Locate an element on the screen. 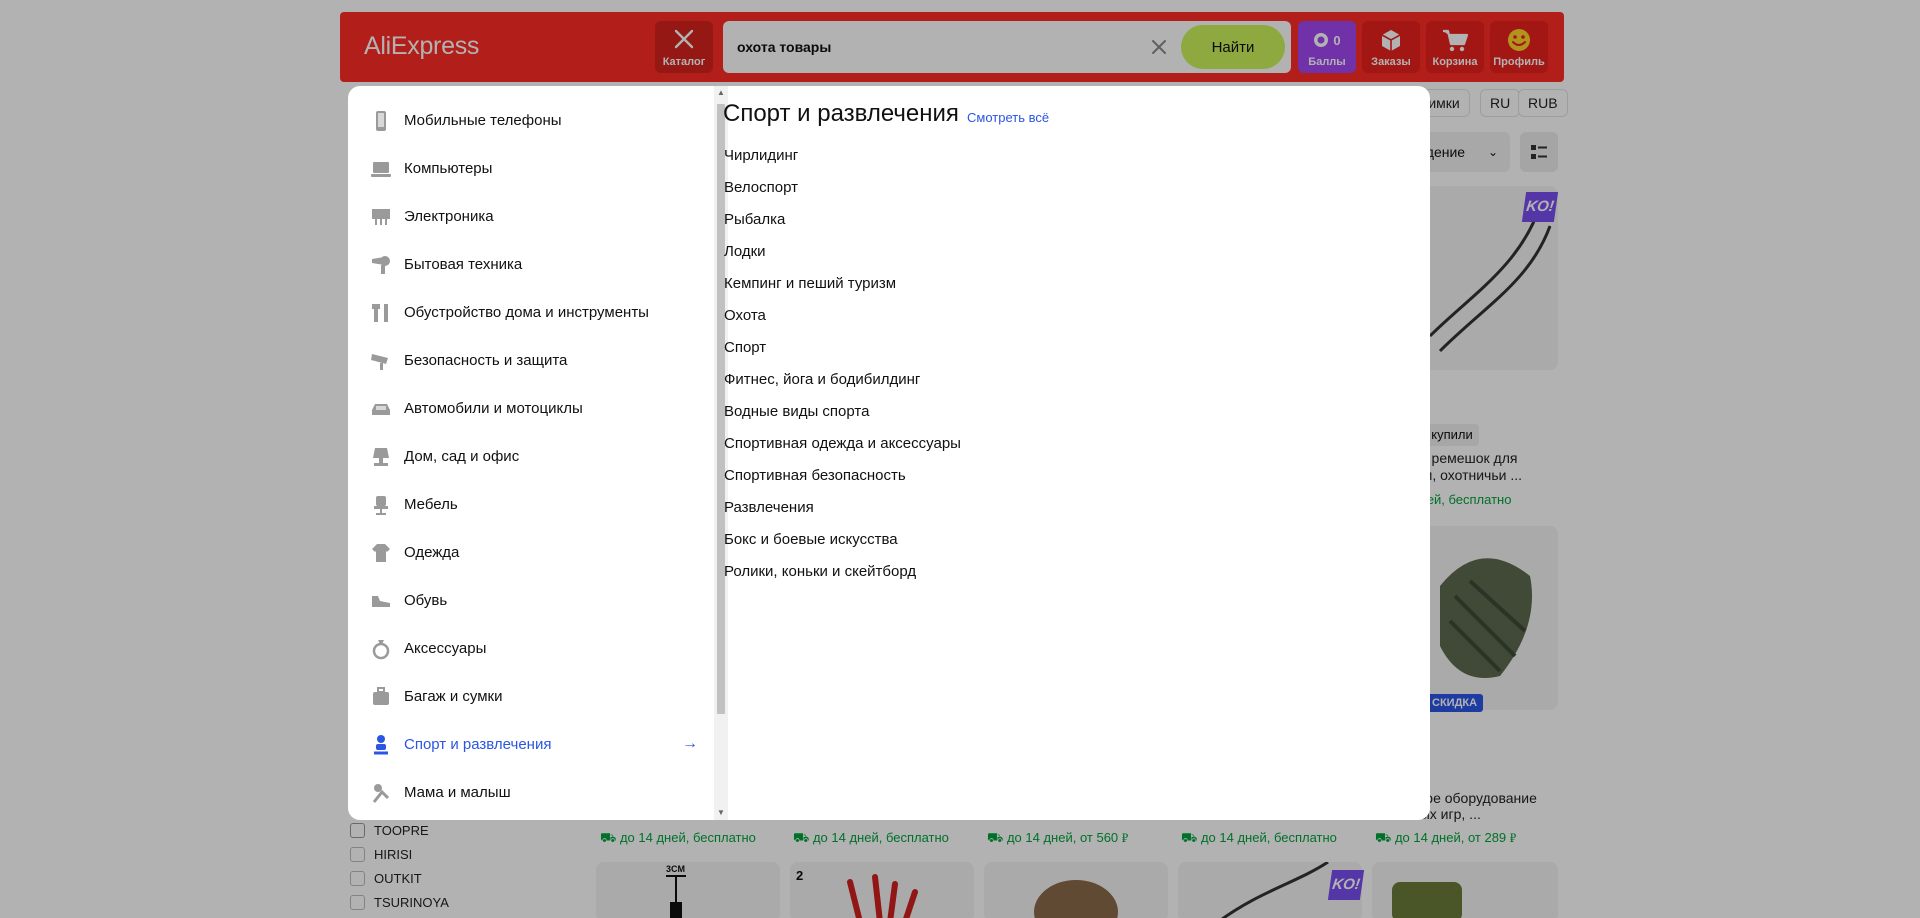  shoe-icon is located at coordinates (381, 601).